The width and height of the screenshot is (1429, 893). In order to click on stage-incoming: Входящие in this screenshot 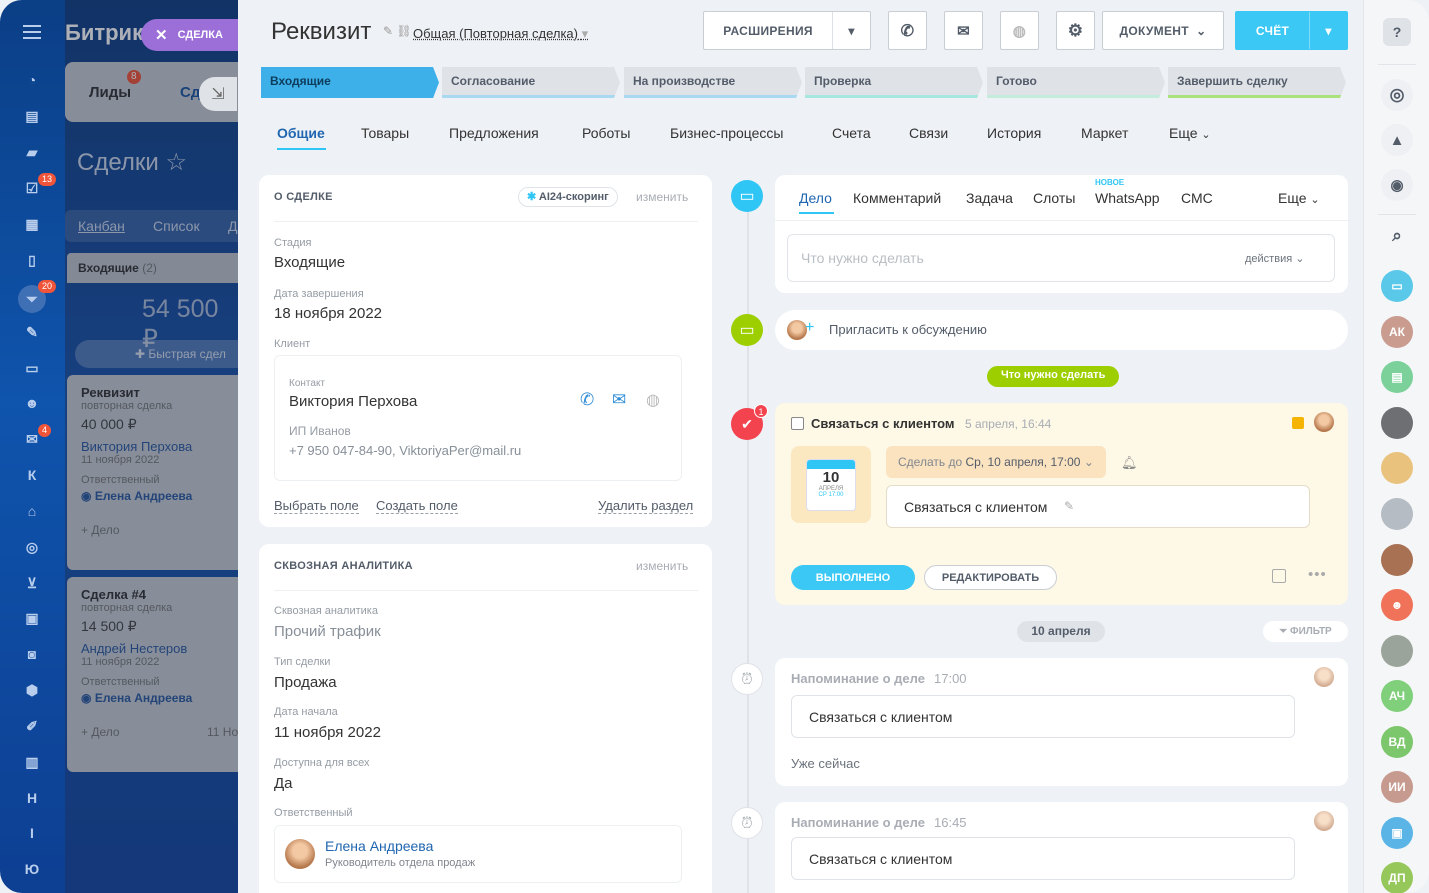, I will do `click(350, 82)`.